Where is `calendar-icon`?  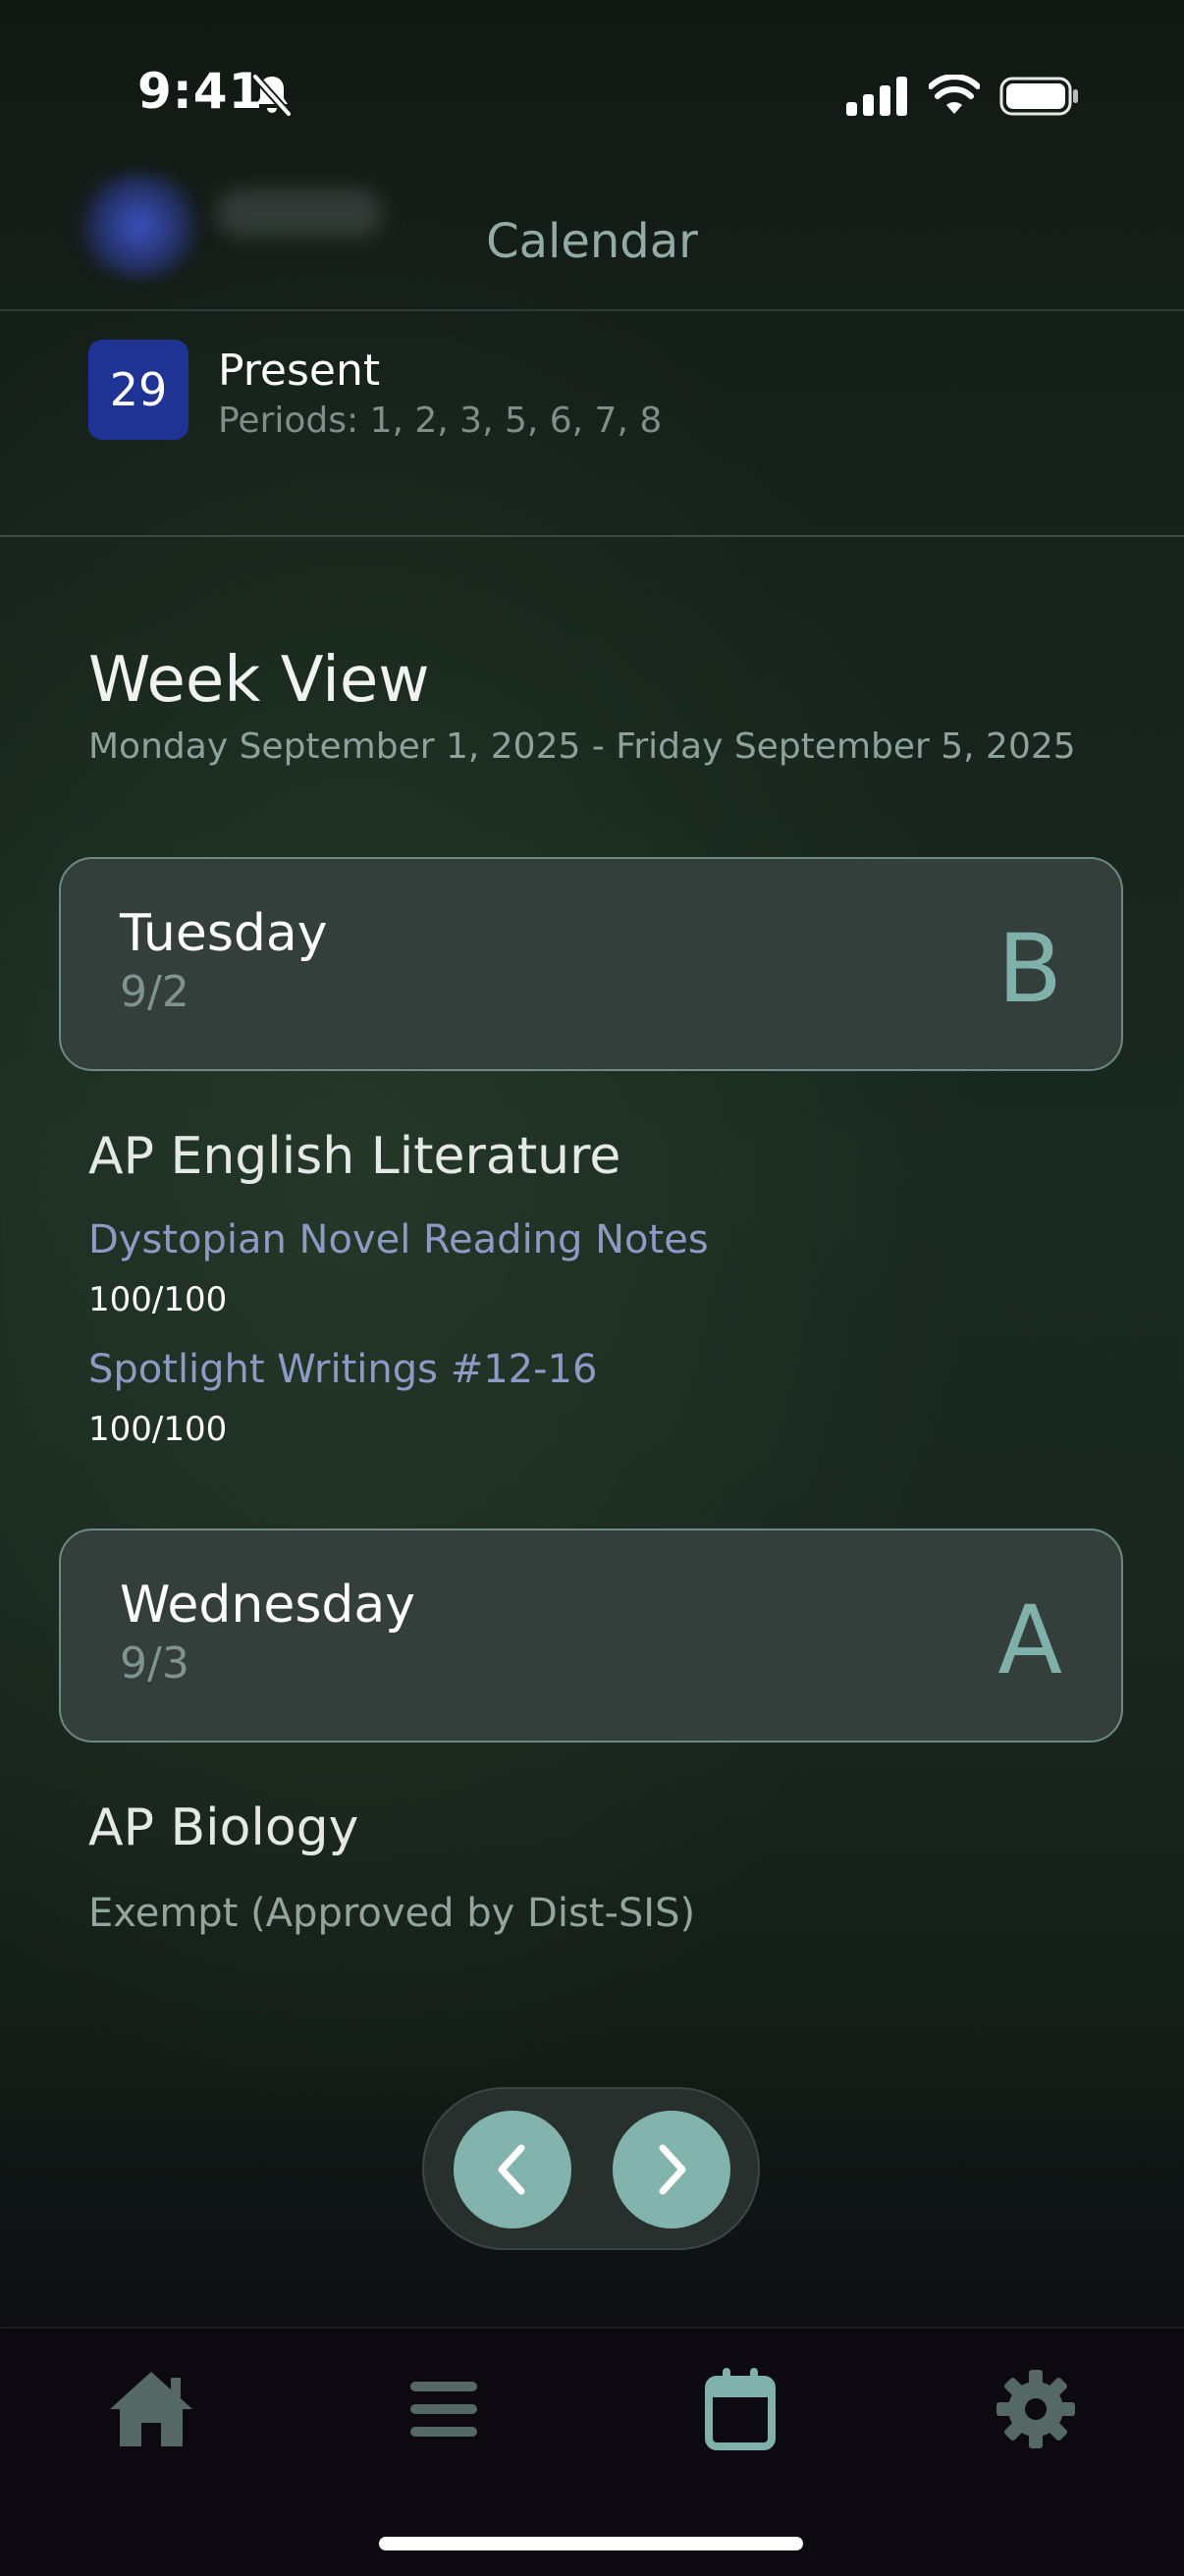
calendar-icon is located at coordinates (740, 2409).